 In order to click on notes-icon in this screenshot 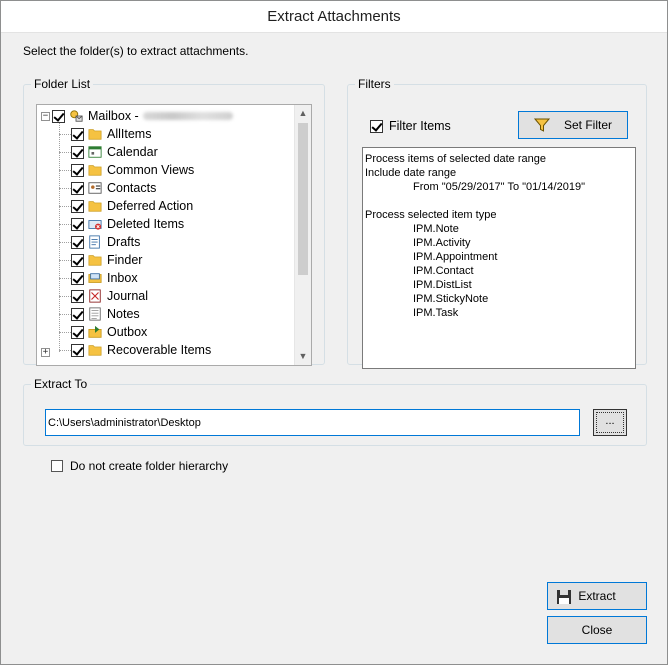, I will do `click(95, 314)`.